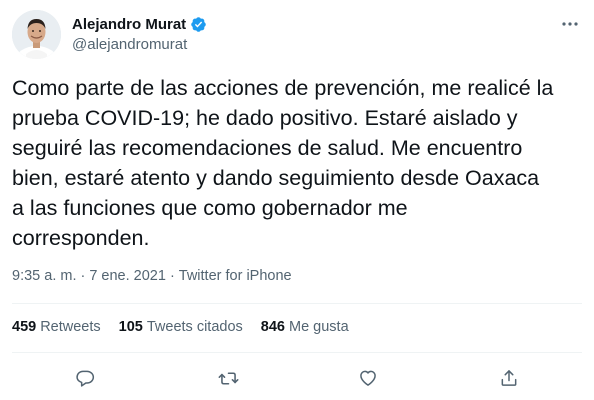  What do you see at coordinates (228, 378) in the screenshot?
I see `retweet-icon` at bounding box center [228, 378].